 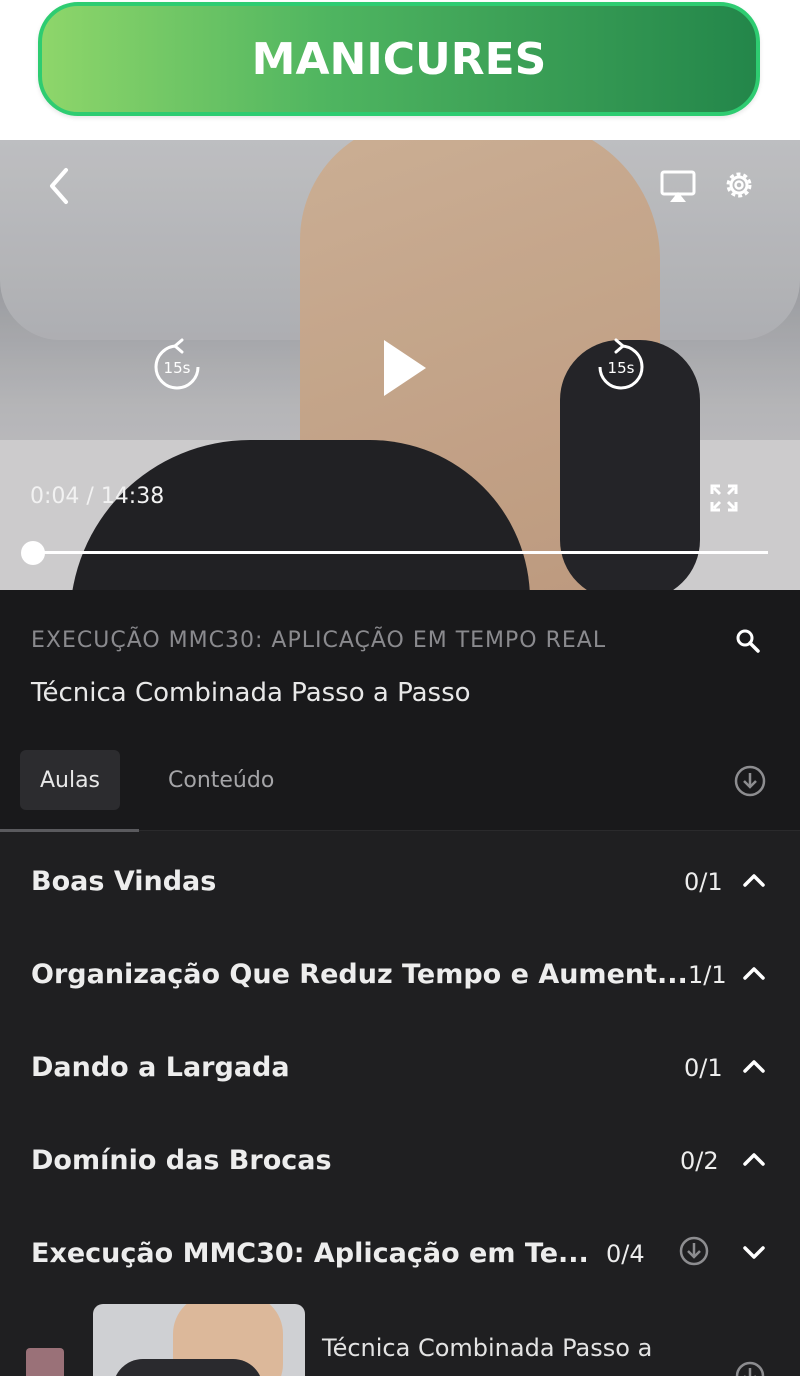 I want to click on module-title: Domínio das Brocas, so click(x=181, y=1160).